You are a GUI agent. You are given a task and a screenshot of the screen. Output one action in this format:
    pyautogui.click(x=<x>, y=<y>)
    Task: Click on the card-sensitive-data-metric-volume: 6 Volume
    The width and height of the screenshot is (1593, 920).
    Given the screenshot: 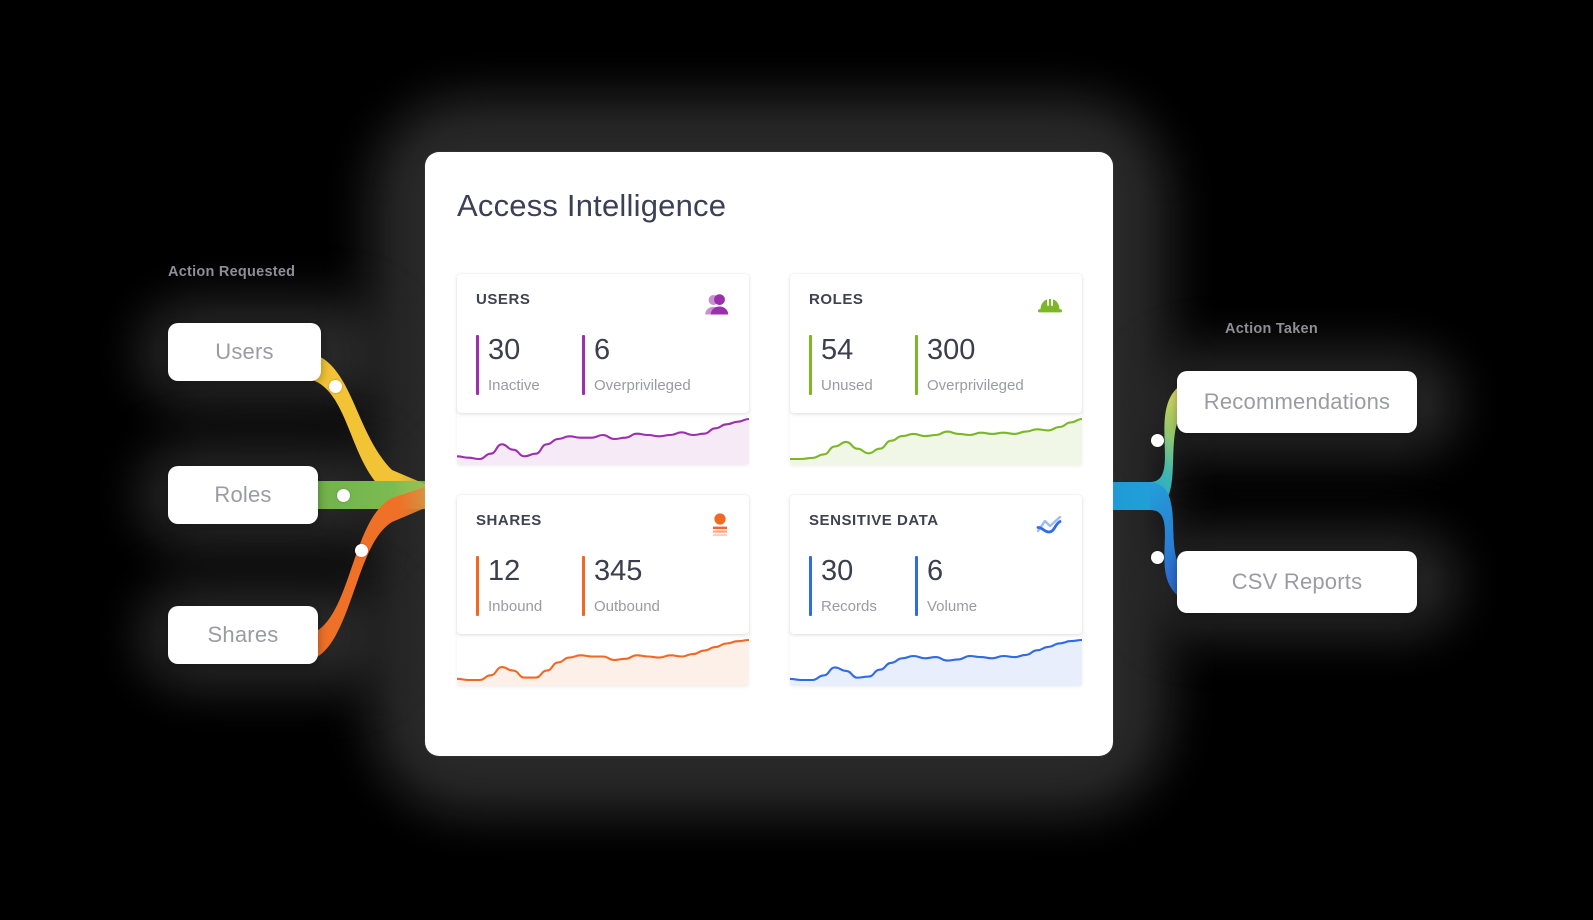 What is the action you would take?
    pyautogui.click(x=951, y=586)
    